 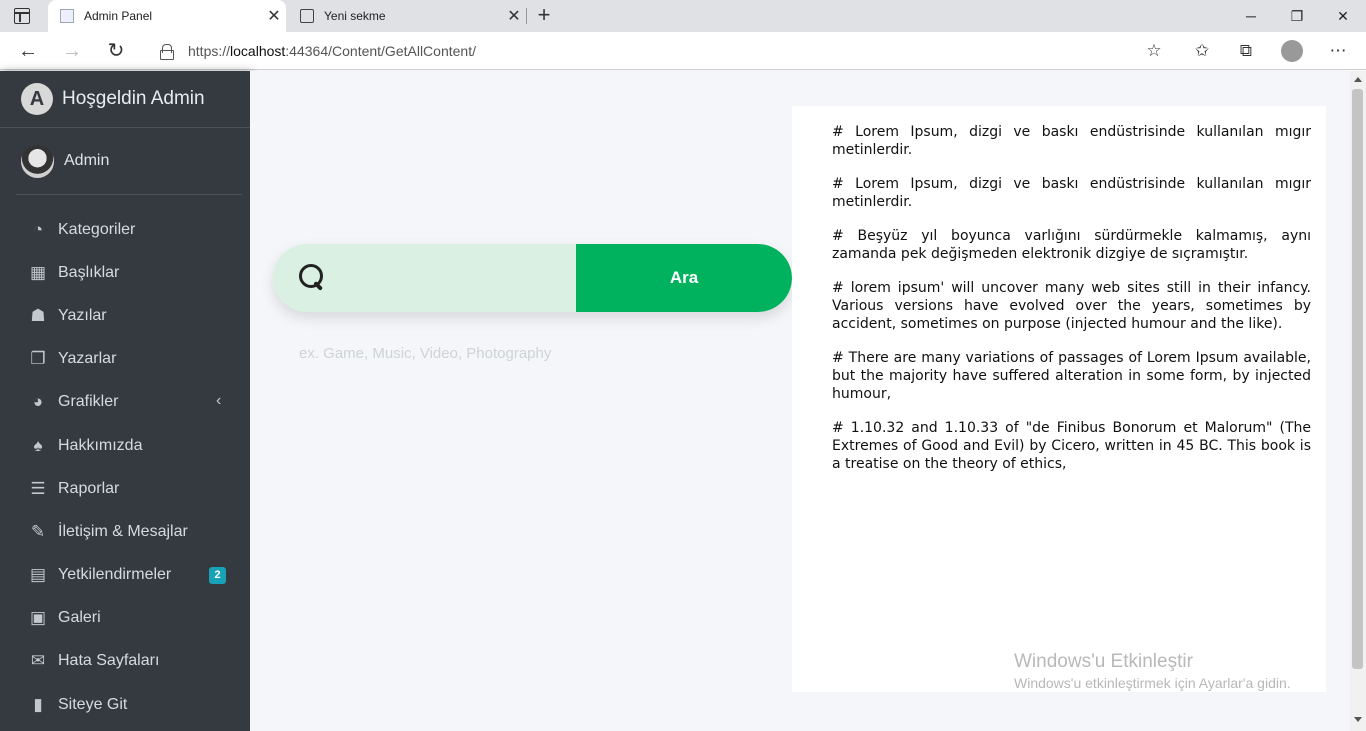 What do you see at coordinates (1343, 16) in the screenshot?
I see `close-window-icon: ✕` at bounding box center [1343, 16].